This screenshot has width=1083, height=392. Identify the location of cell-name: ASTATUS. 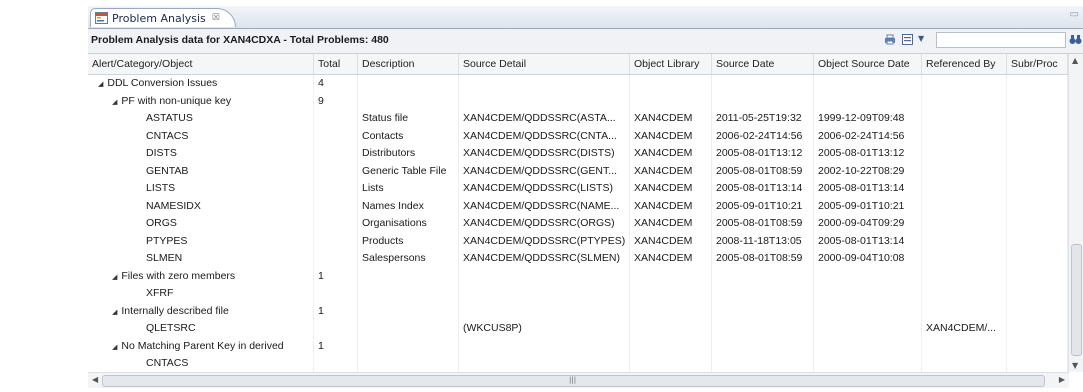
(201, 119).